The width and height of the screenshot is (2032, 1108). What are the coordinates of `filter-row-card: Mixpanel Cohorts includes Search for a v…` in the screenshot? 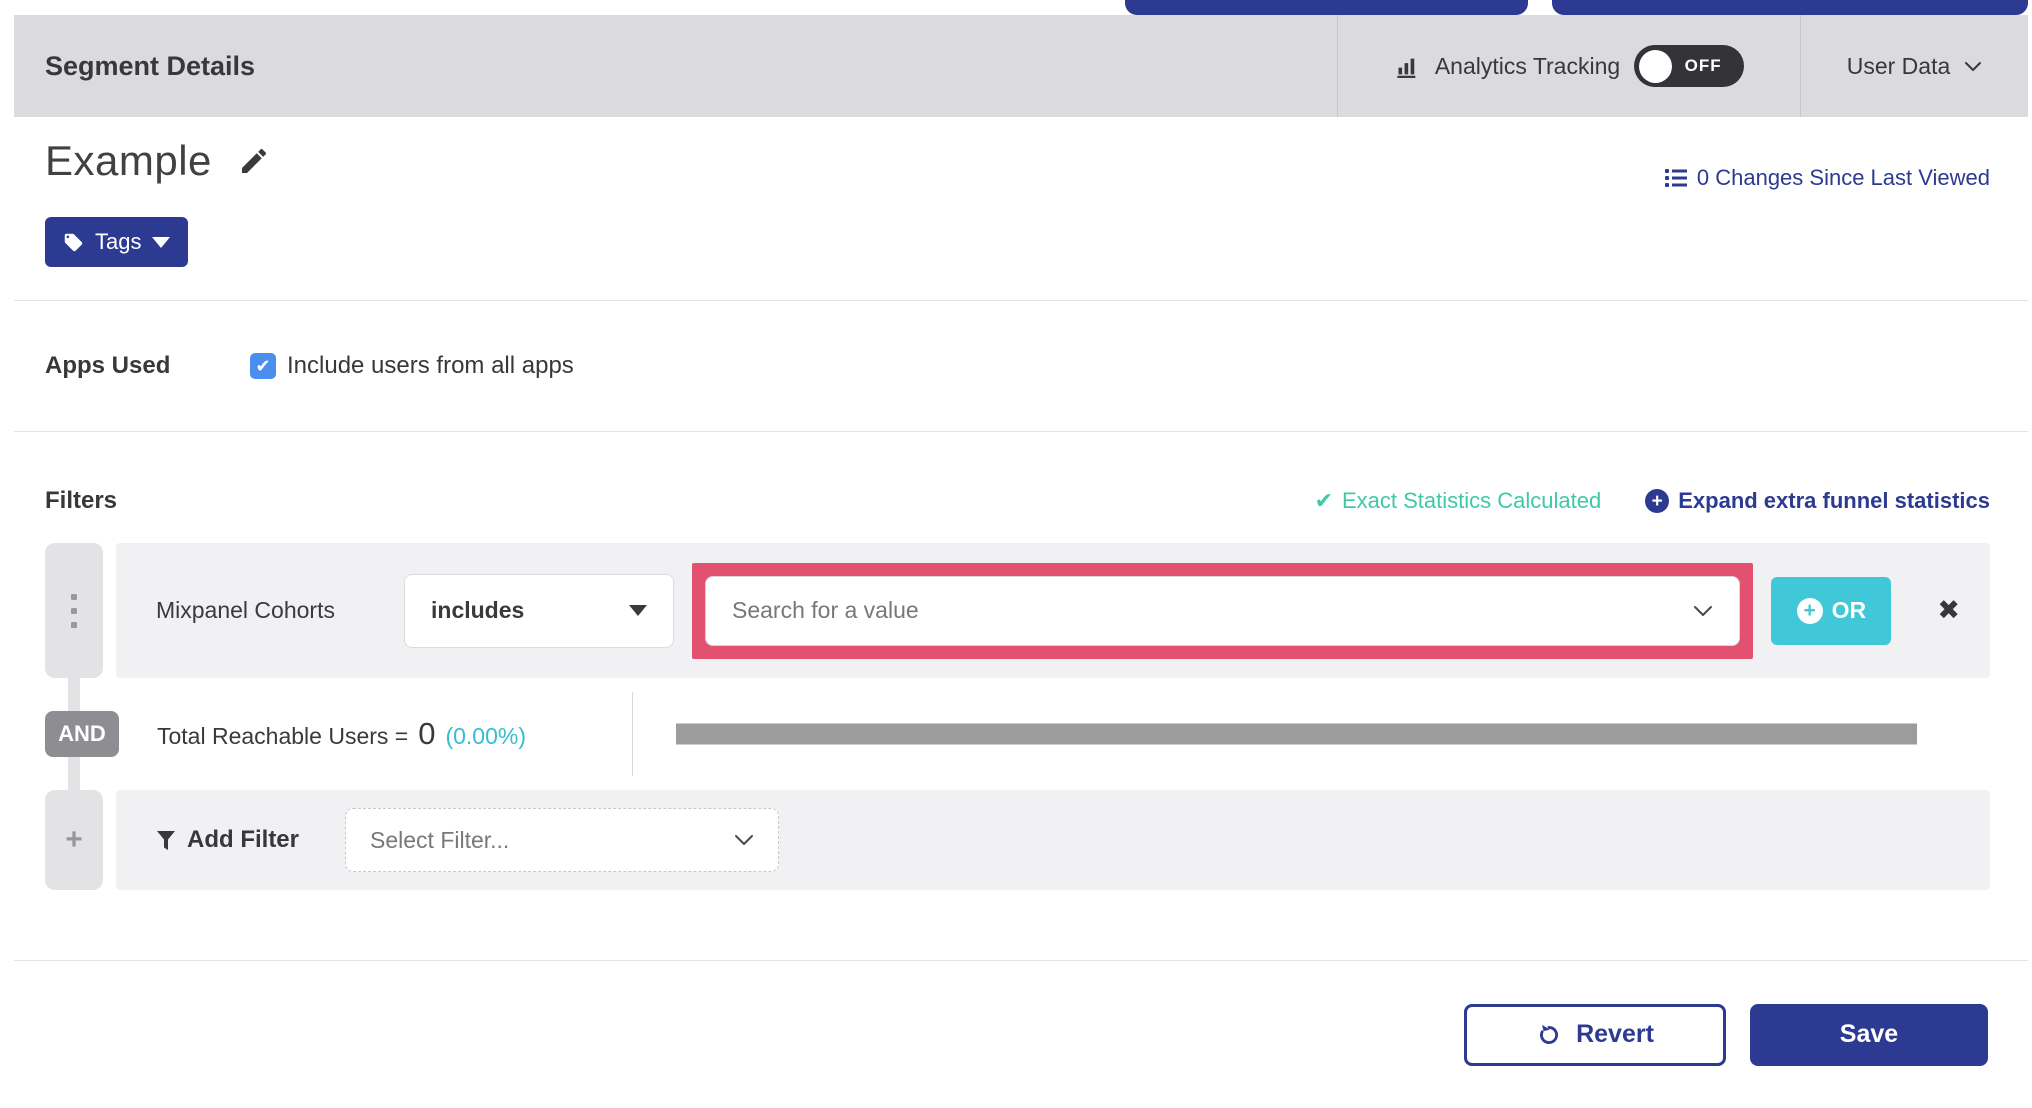 It's located at (1053, 610).